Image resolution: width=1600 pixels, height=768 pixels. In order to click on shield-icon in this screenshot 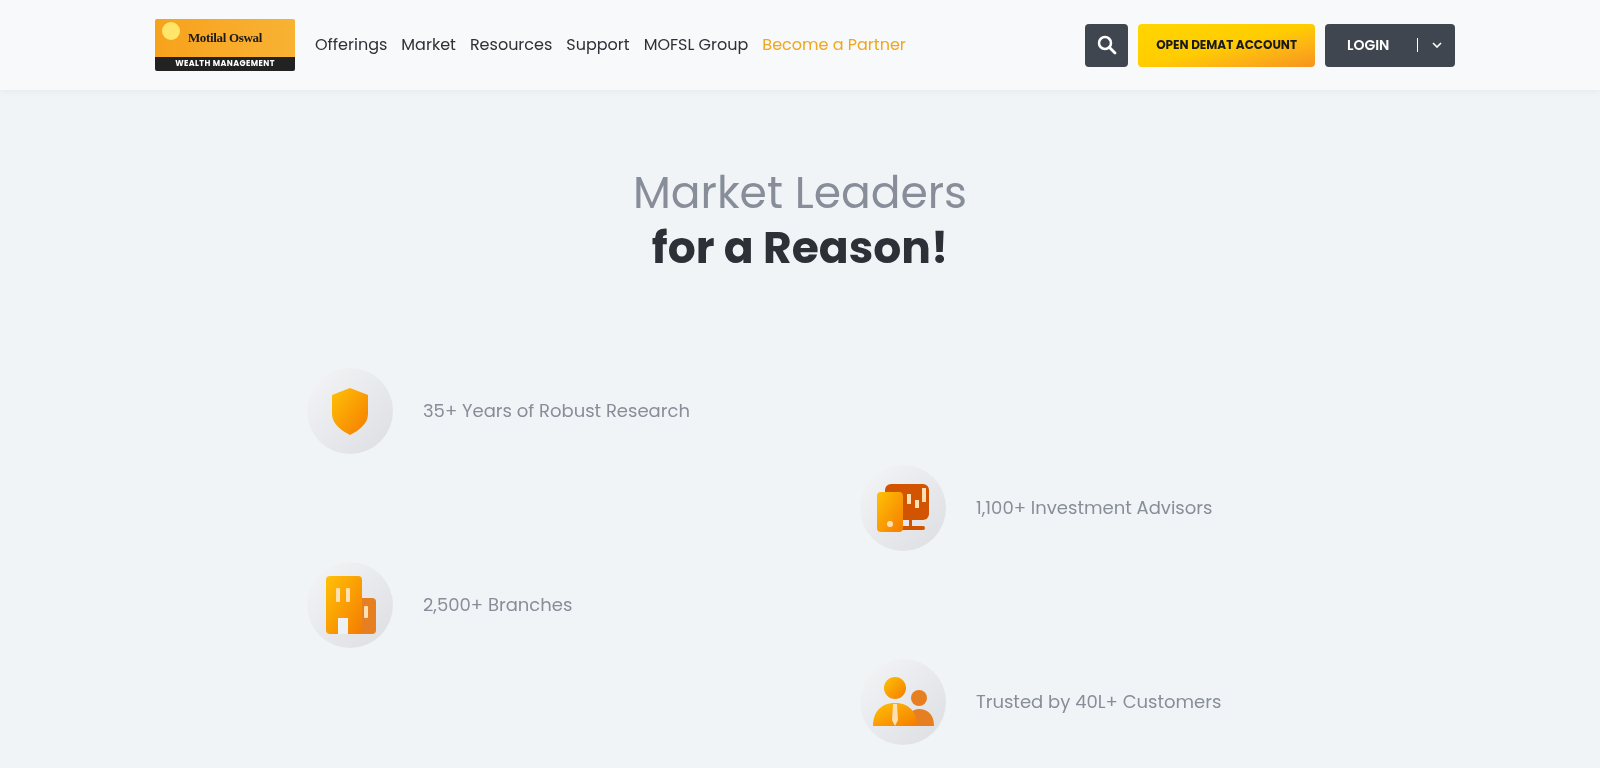, I will do `click(350, 410)`.